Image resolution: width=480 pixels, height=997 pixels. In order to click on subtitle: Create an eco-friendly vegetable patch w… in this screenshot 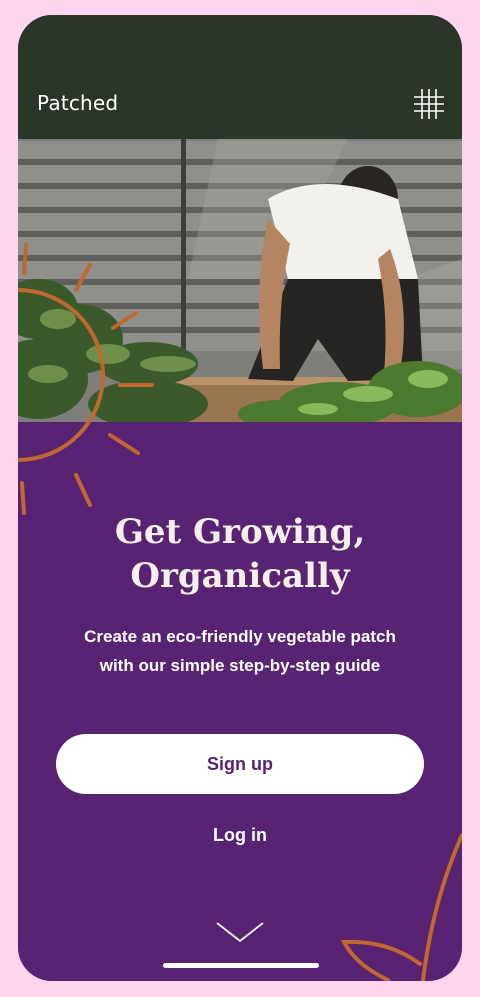, I will do `click(240, 651)`.